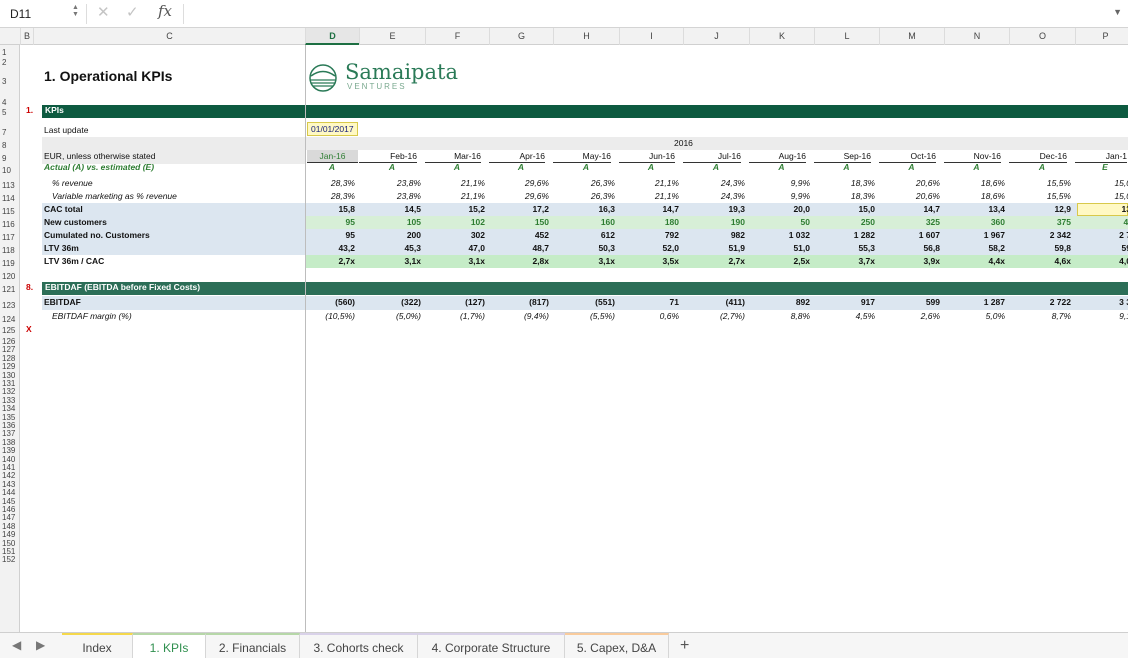  Describe the element at coordinates (586, 36) in the screenshot. I see `column-header-h: H` at that location.